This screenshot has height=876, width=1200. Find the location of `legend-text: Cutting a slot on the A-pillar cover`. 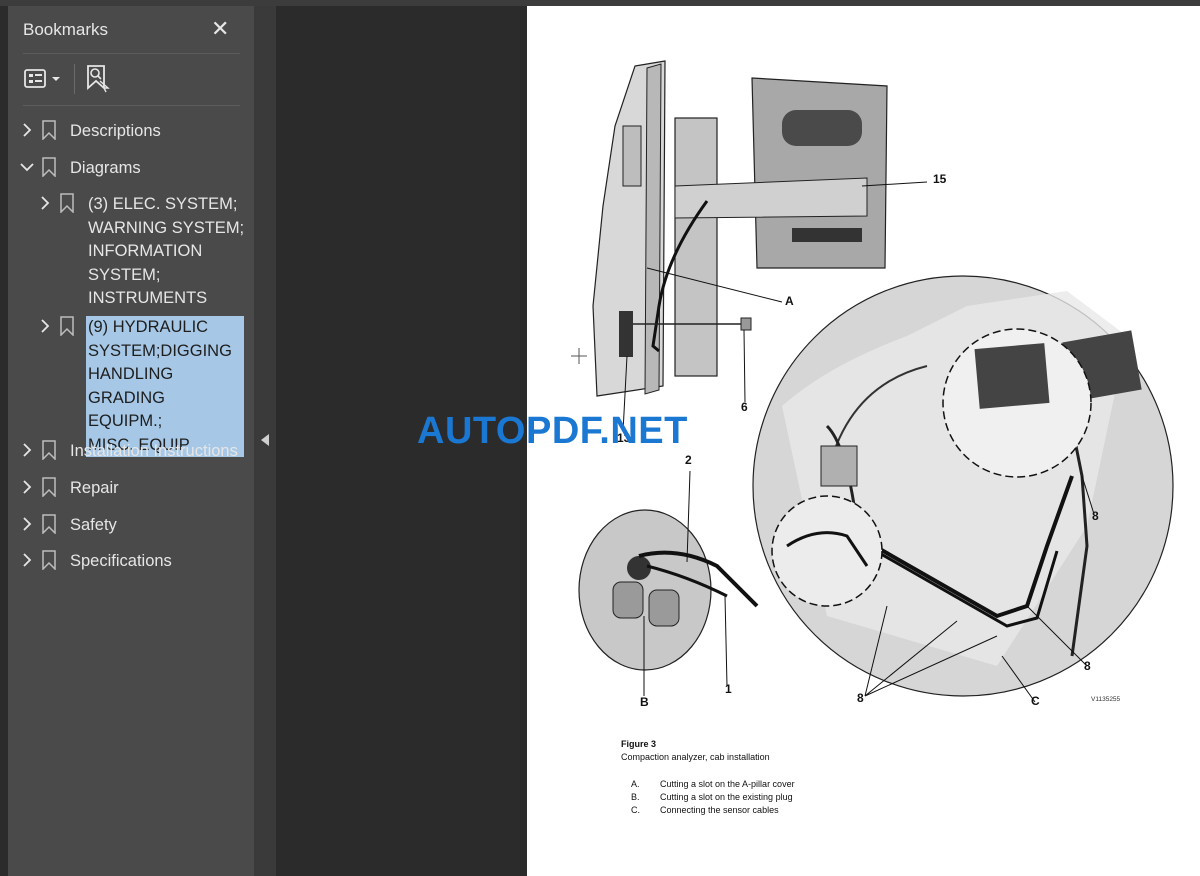

legend-text: Cutting a slot on the A-pillar cover is located at coordinates (727, 784).